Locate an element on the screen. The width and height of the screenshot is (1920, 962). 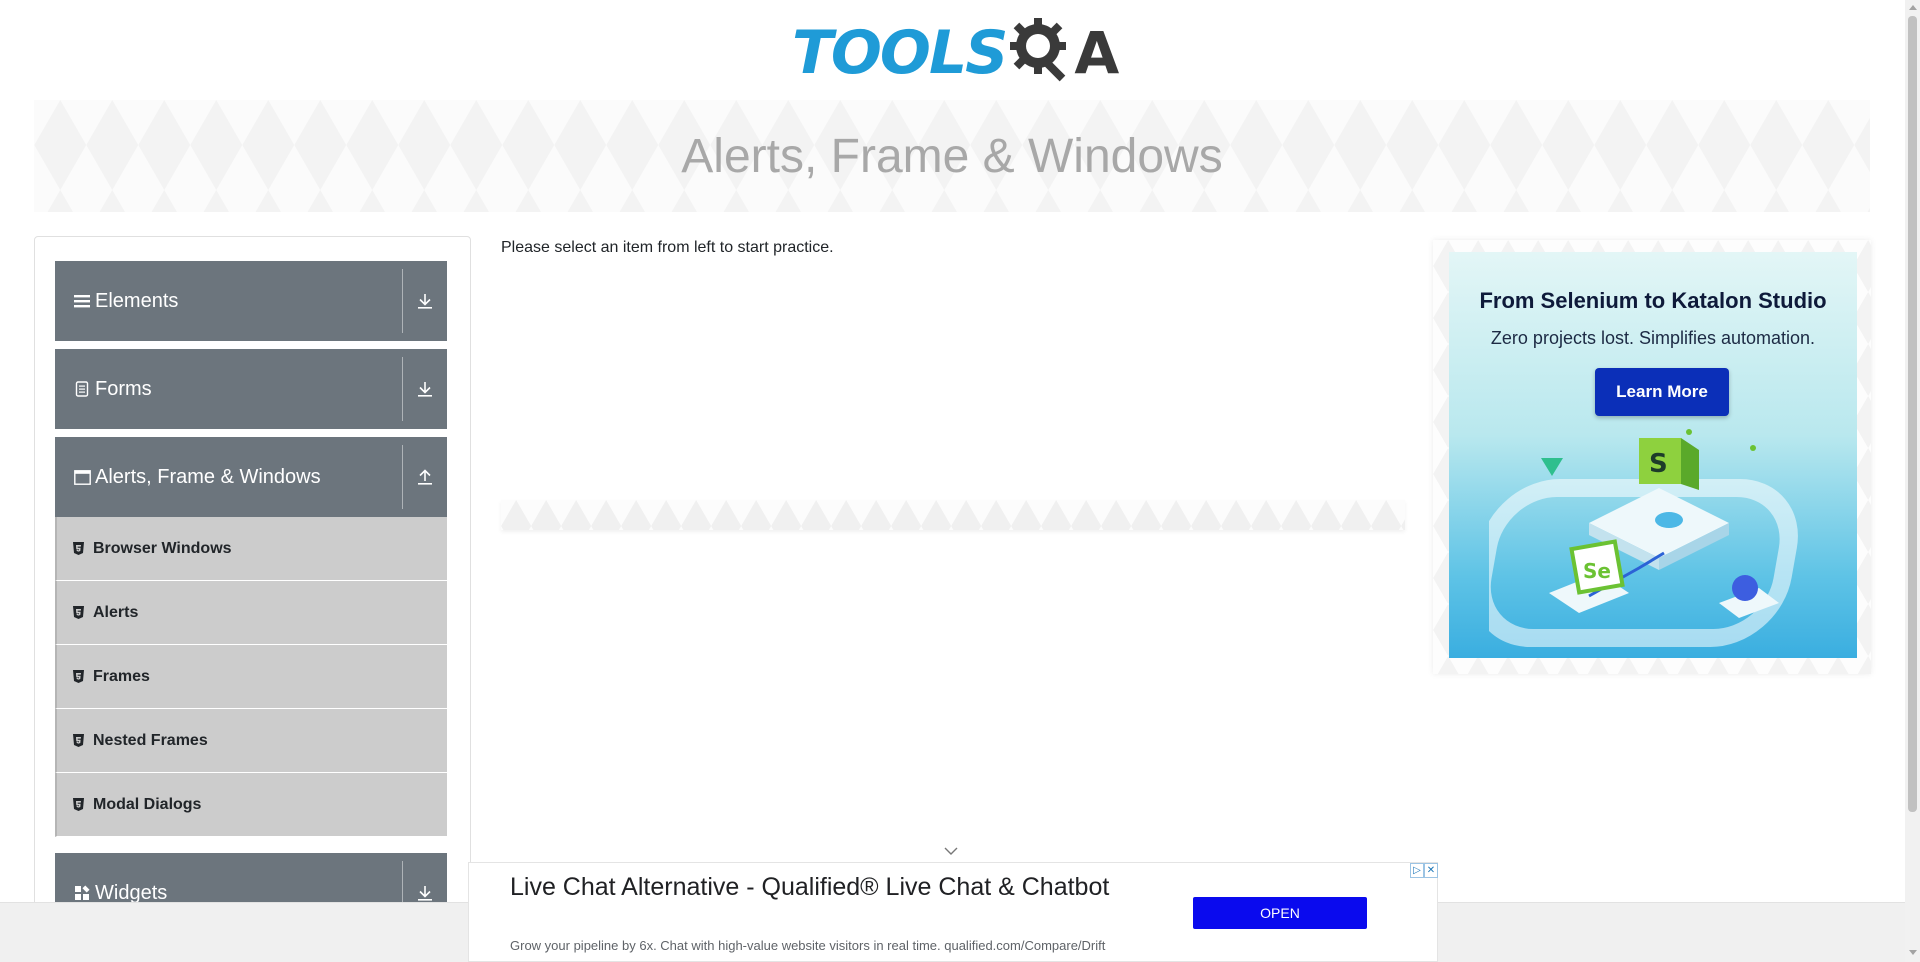
group-label: Forms is located at coordinates (123, 388).